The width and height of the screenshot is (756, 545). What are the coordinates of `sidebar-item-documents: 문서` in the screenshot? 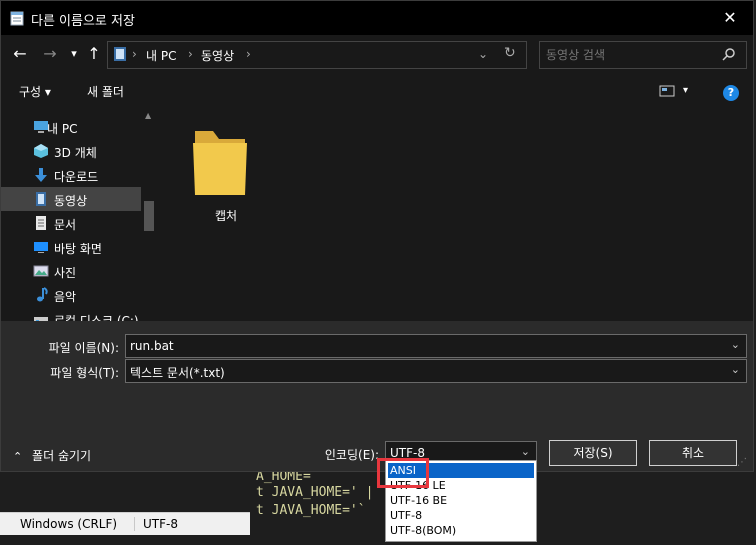 It's located at (71, 223).